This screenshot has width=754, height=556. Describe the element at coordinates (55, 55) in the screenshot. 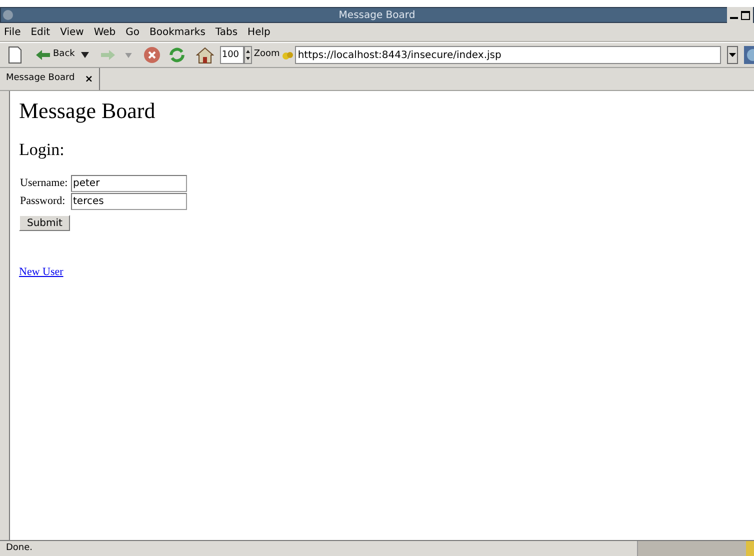

I see `back-button: Back` at that location.